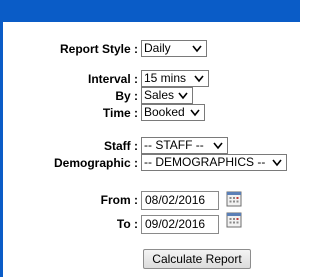 The image size is (320, 277). Describe the element at coordinates (120, 113) in the screenshot. I see `time-label: Time :` at that location.